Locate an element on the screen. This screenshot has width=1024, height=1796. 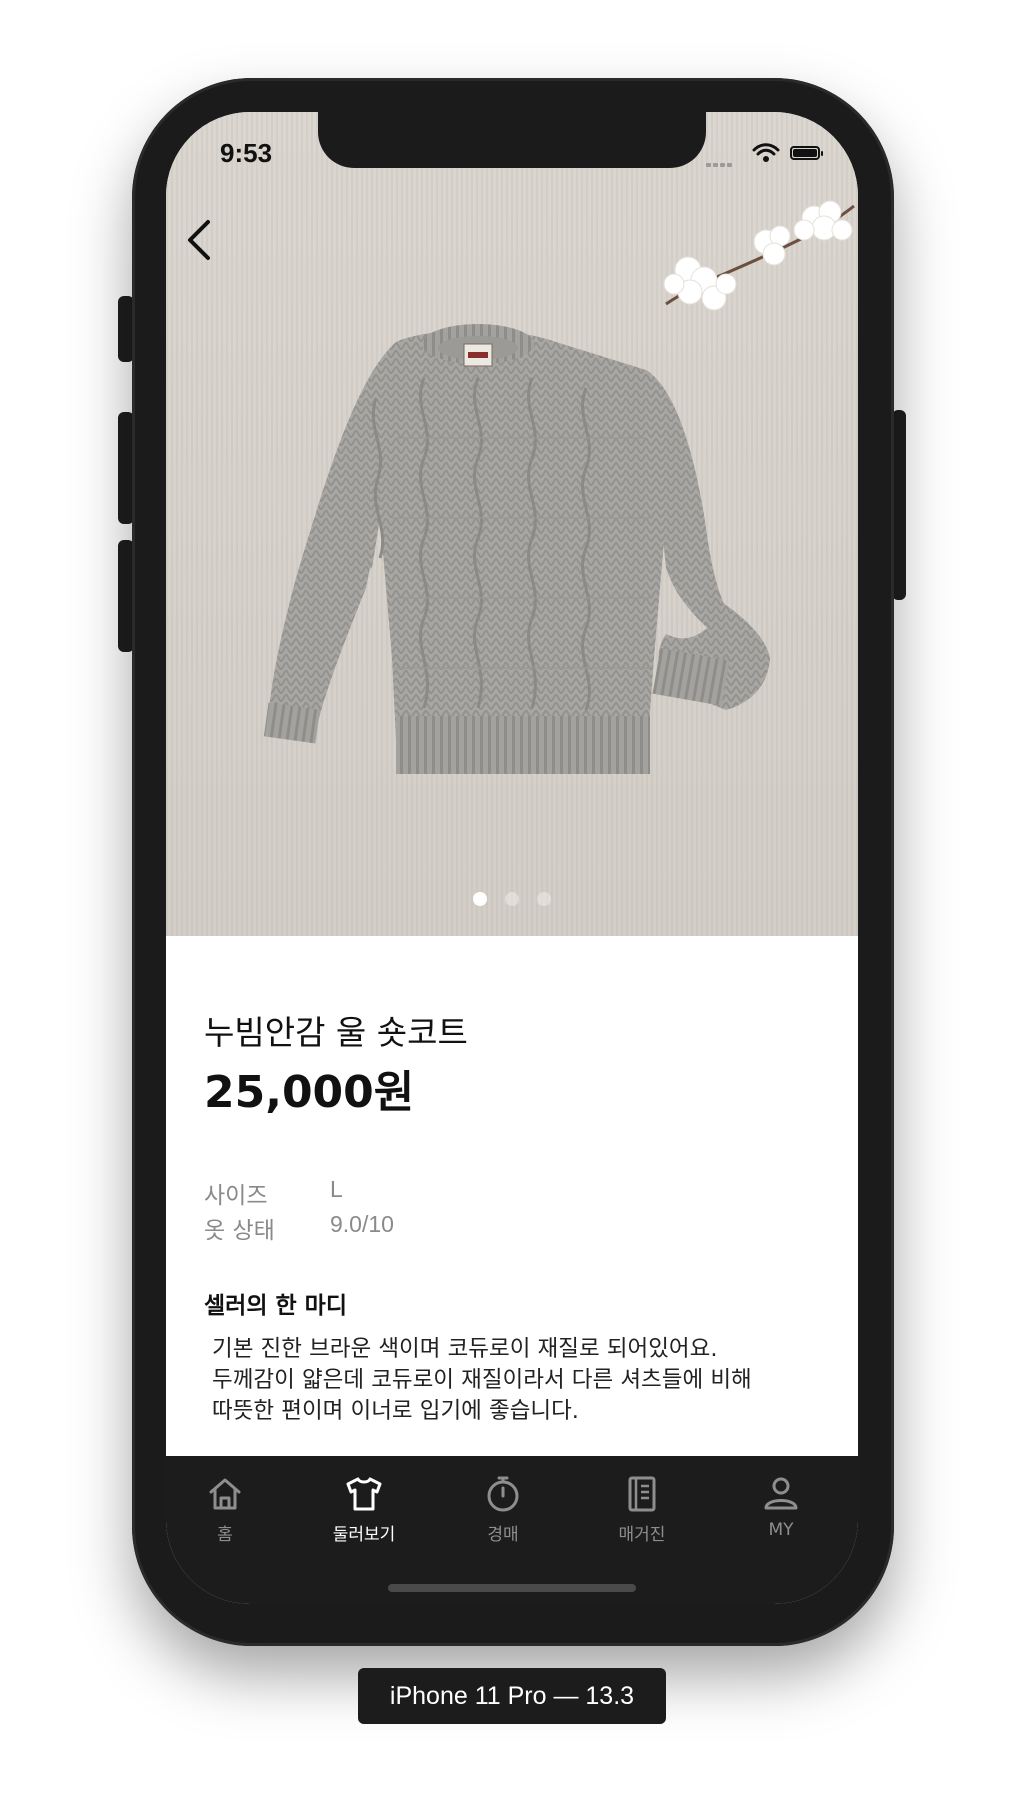
home-icon is located at coordinates (225, 1494).